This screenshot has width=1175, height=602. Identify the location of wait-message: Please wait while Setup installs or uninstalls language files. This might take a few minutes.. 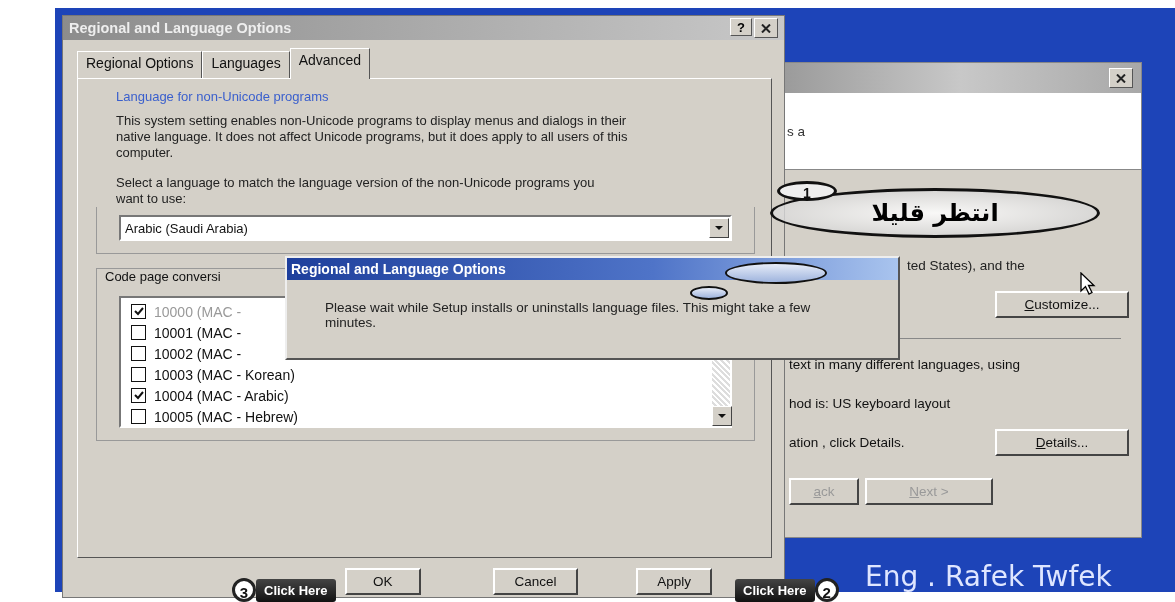
(568, 315).